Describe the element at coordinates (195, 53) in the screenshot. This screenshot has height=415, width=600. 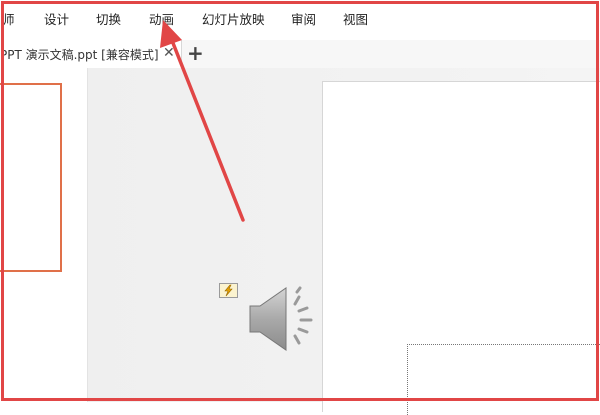
I see `add-tab-icon: +` at that location.